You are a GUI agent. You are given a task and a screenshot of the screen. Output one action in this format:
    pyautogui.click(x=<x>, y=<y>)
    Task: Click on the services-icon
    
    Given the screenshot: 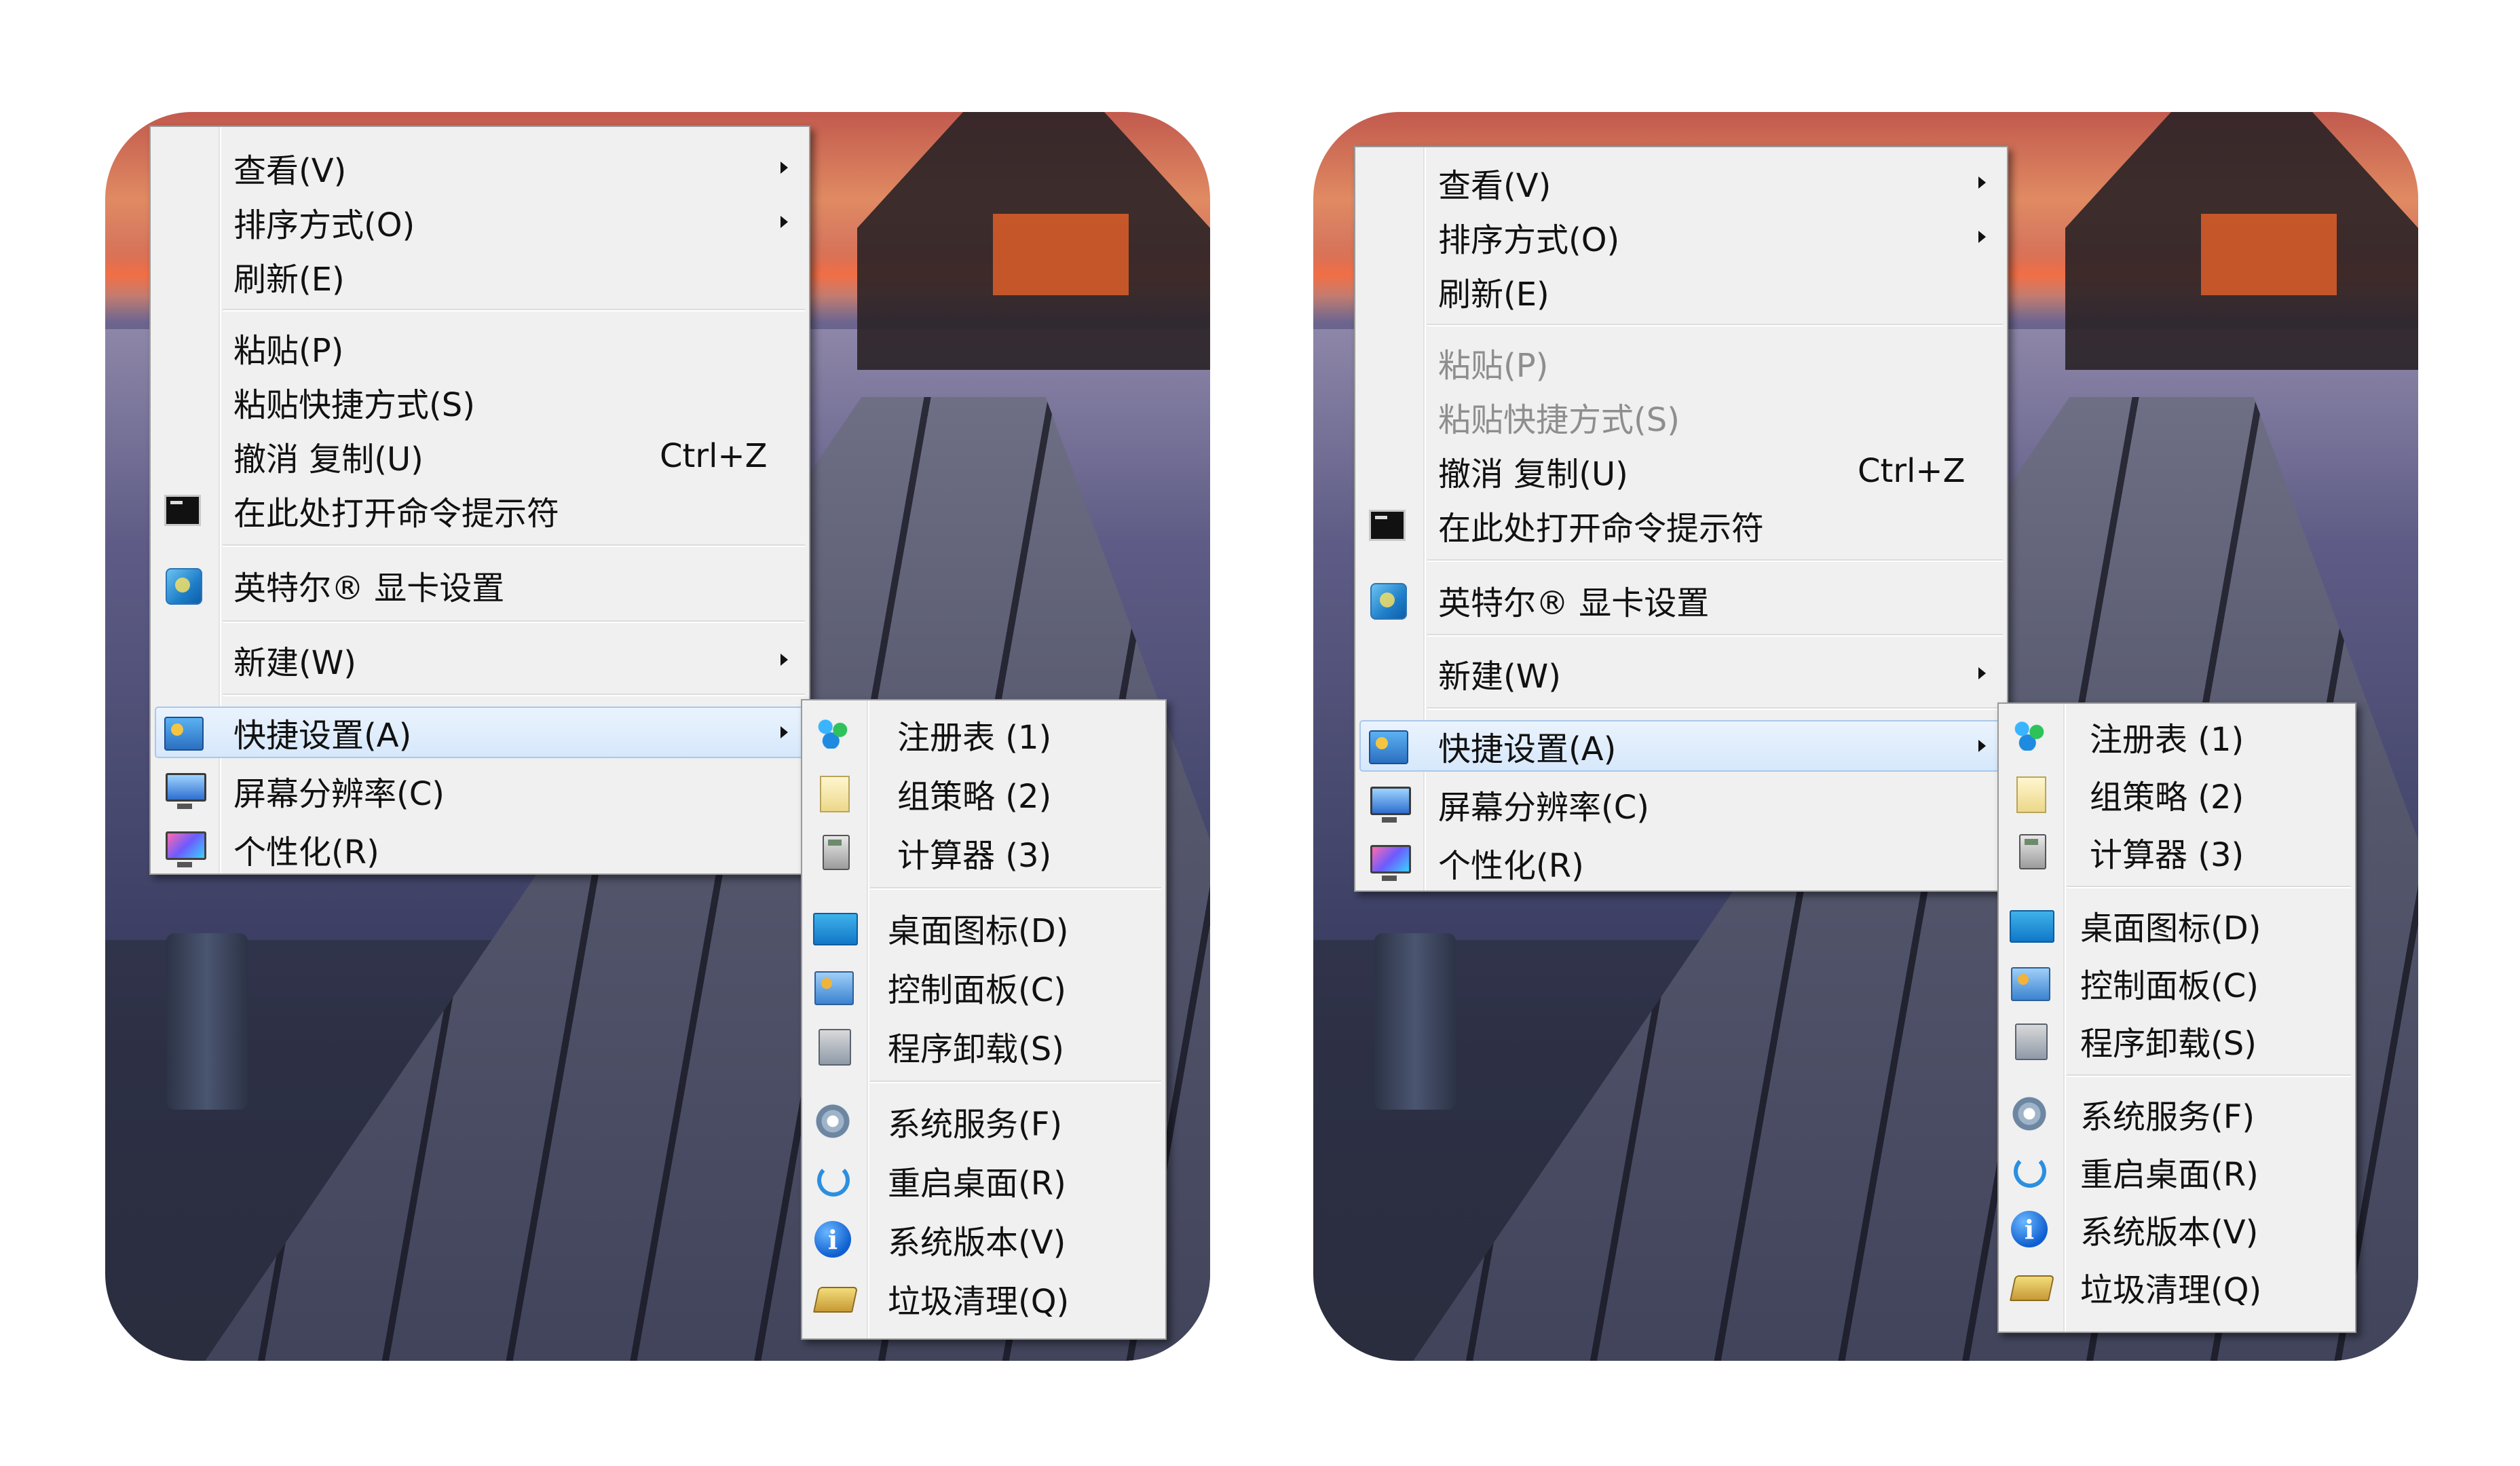 What is the action you would take?
    pyautogui.click(x=833, y=1121)
    